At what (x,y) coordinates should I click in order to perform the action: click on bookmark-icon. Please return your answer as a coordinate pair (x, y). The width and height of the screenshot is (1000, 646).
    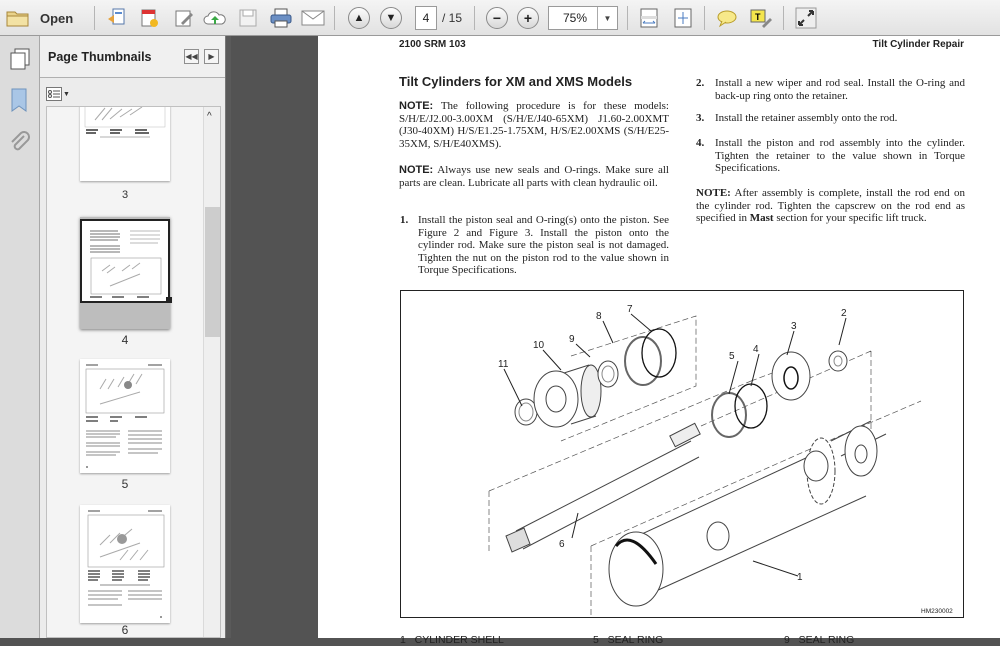
    Looking at the image, I should click on (19, 100).